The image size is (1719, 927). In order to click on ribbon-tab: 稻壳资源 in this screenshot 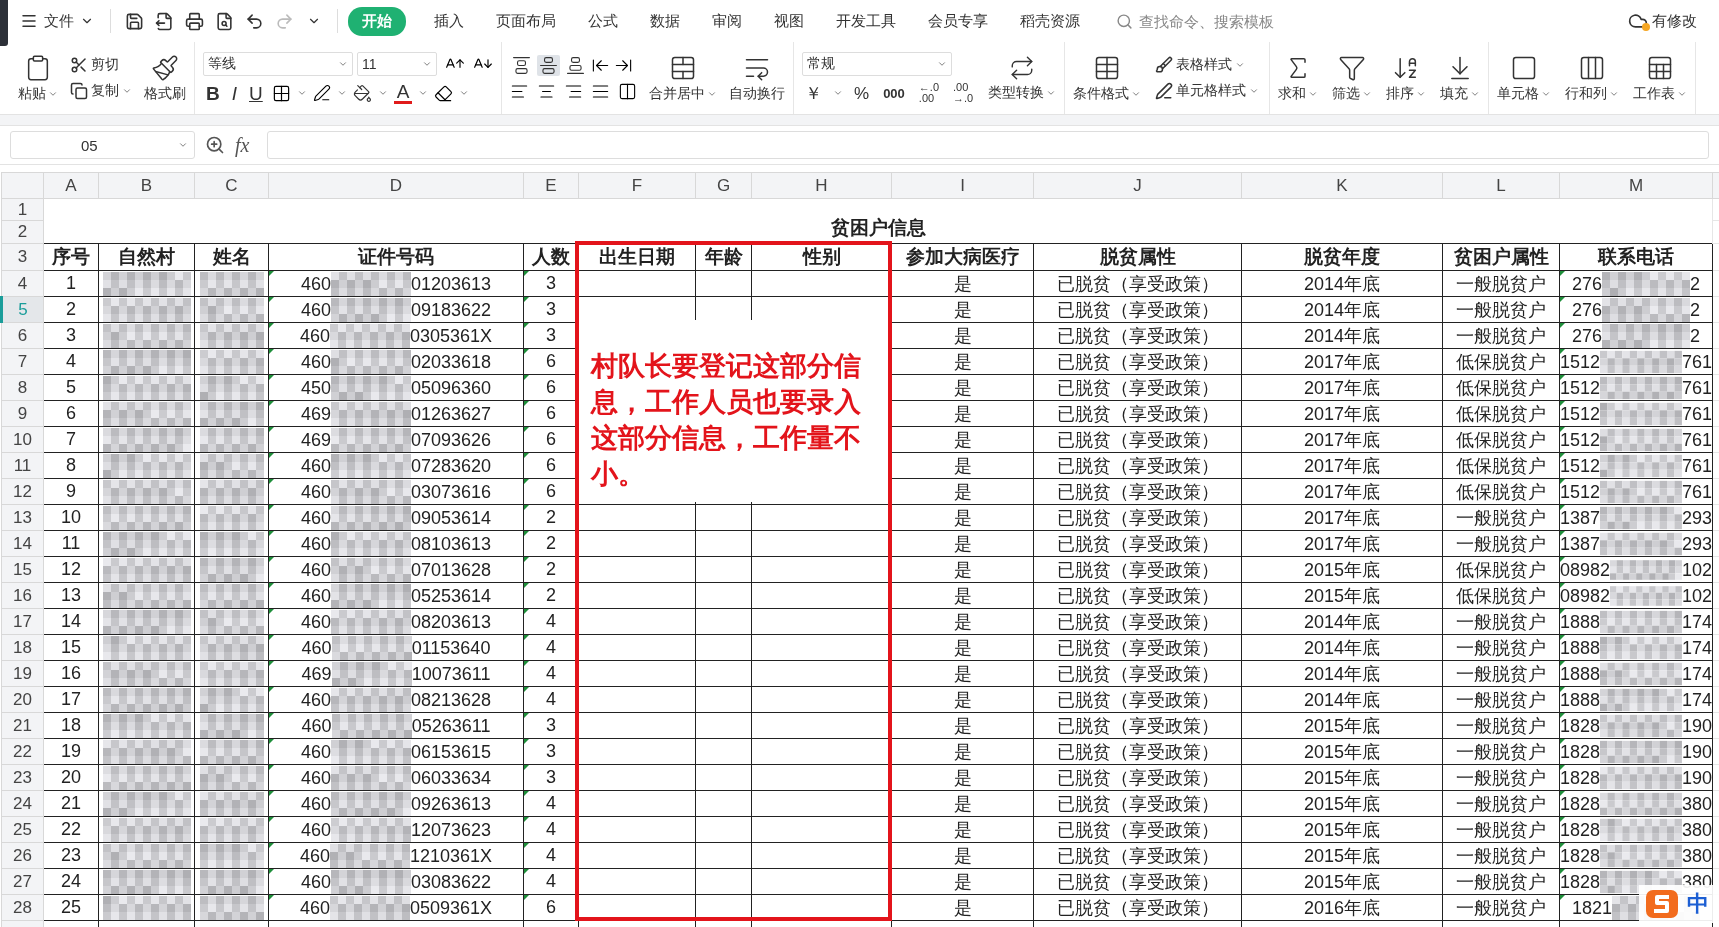, I will do `click(1050, 21)`.